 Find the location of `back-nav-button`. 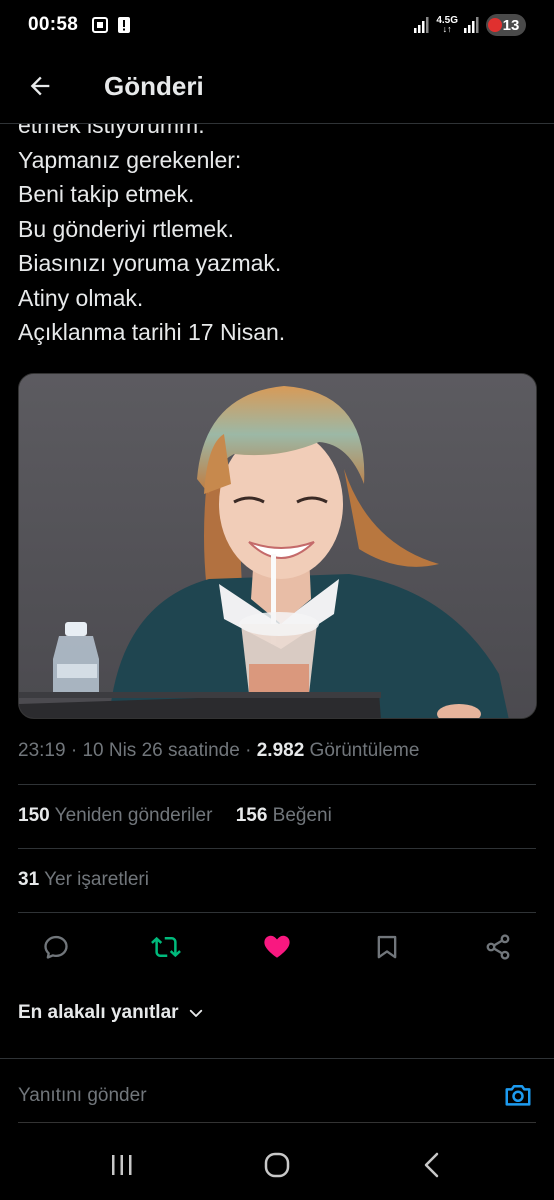

back-nav-button is located at coordinates (432, 1165).